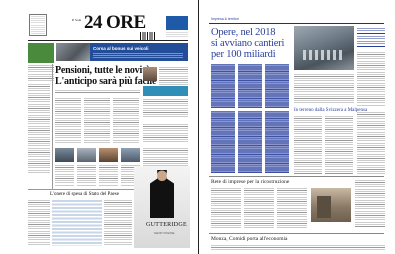 Image resolution: width=395 pixels, height=254 pixels. What do you see at coordinates (249, 239) in the screenshot?
I see `right-bottom-heading: Monza, Comidi porta all'economia` at bounding box center [249, 239].